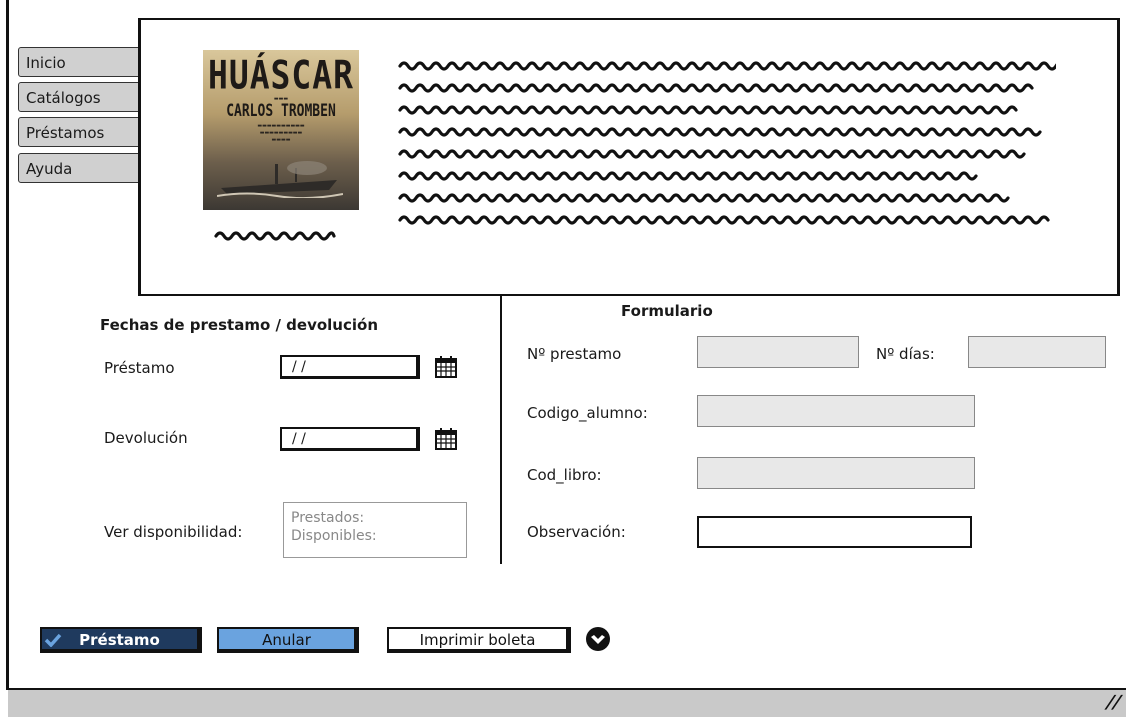  I want to click on availability-label: Ver disponibilidad:, so click(173, 532).